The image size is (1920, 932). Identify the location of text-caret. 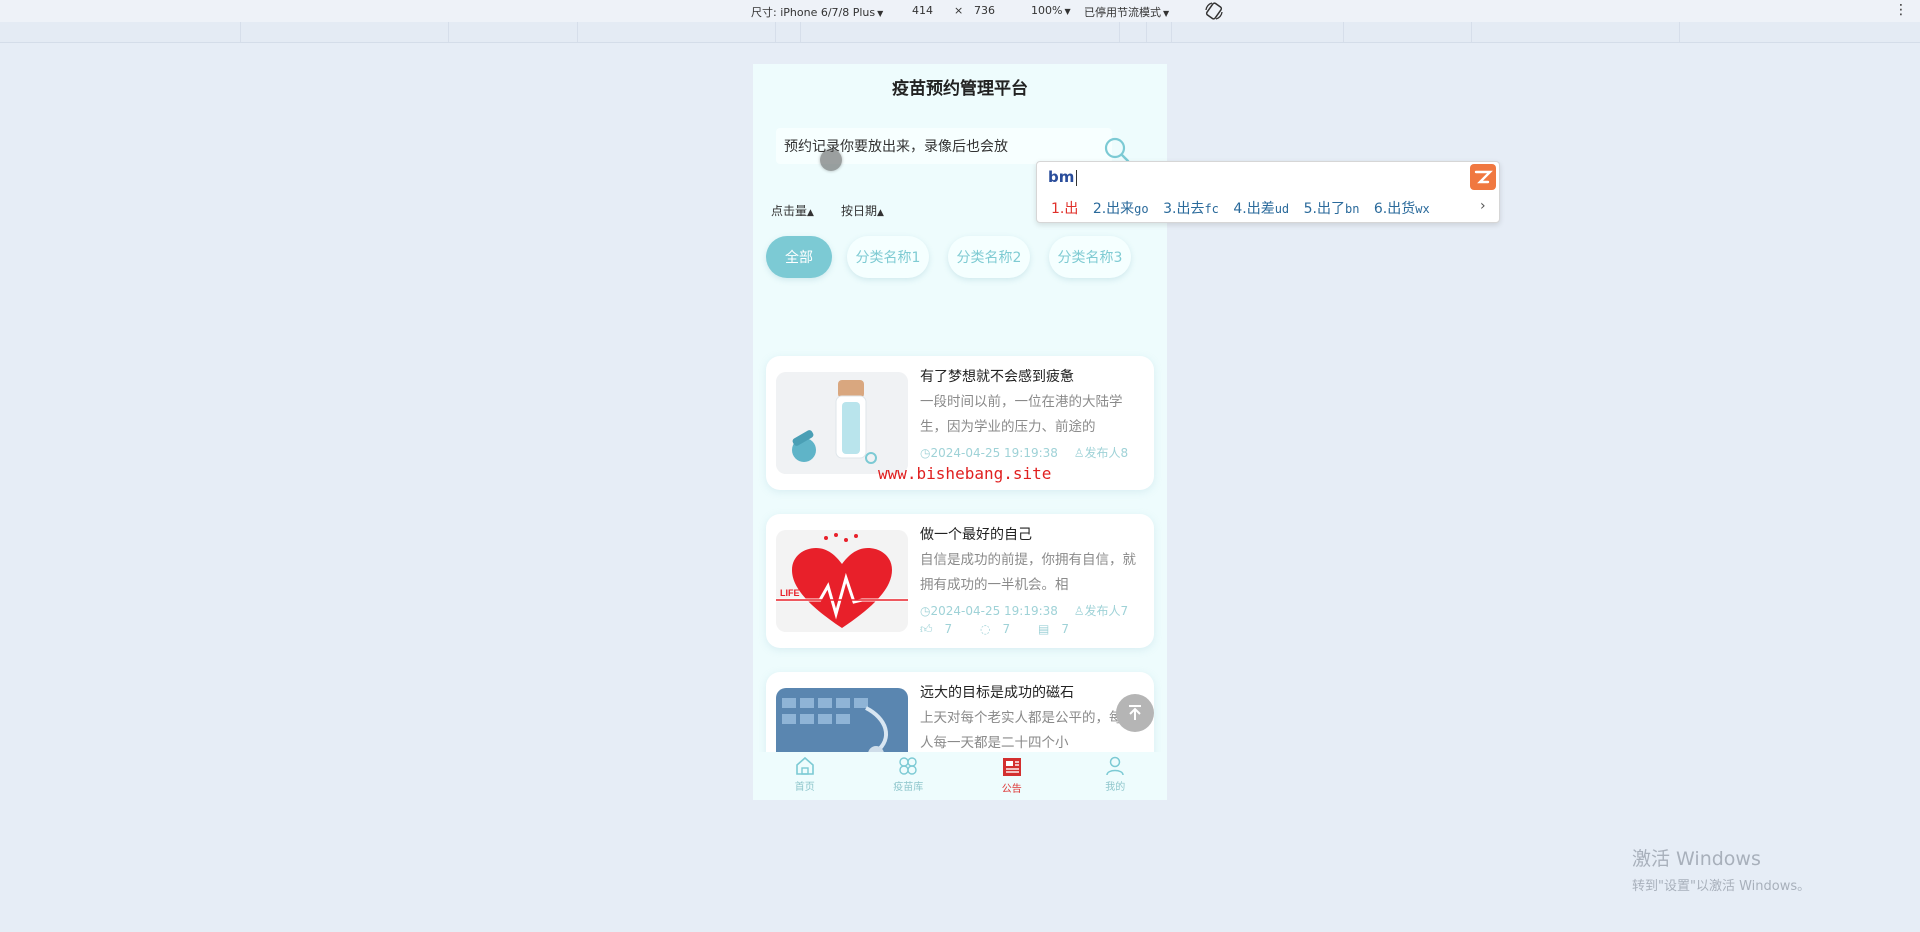
(1077, 177).